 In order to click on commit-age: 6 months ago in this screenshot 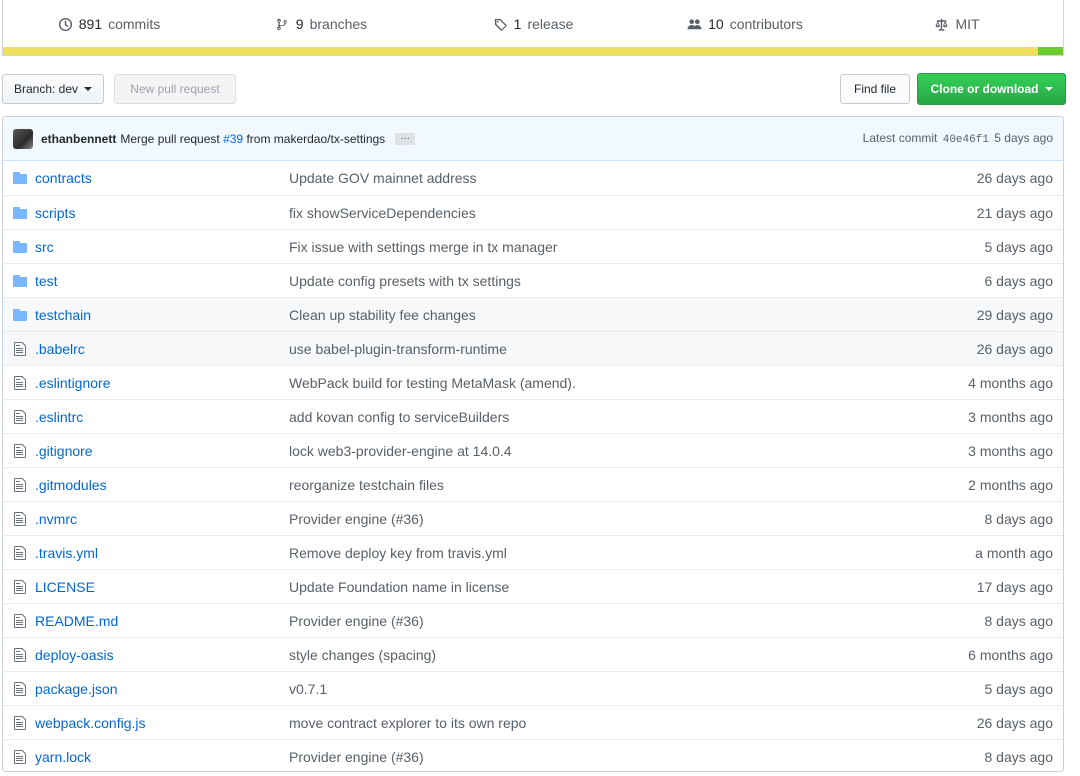, I will do `click(1010, 654)`.